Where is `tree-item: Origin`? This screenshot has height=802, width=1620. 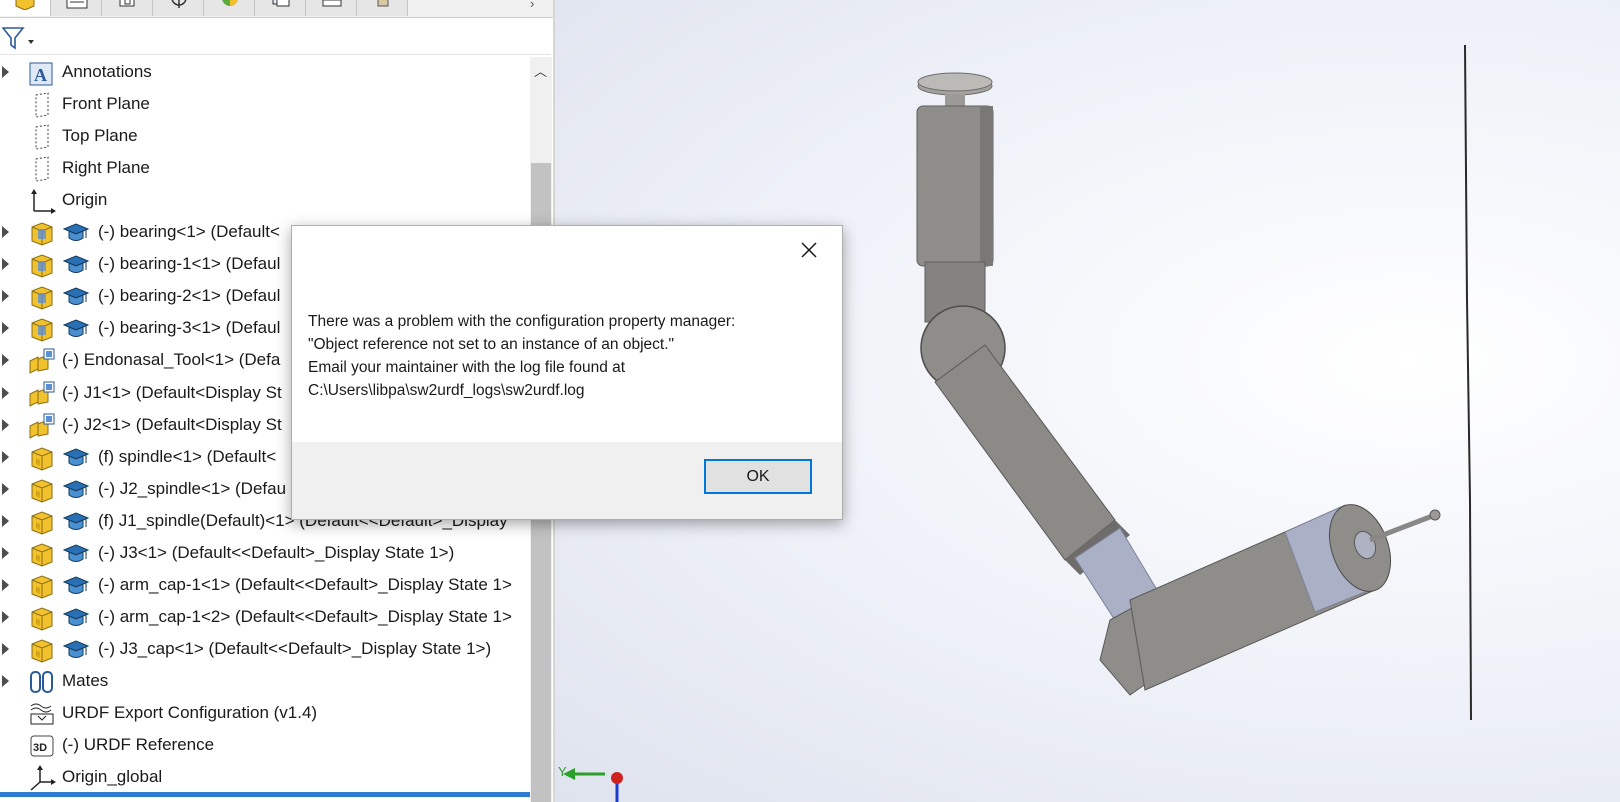 tree-item: Origin is located at coordinates (265, 200).